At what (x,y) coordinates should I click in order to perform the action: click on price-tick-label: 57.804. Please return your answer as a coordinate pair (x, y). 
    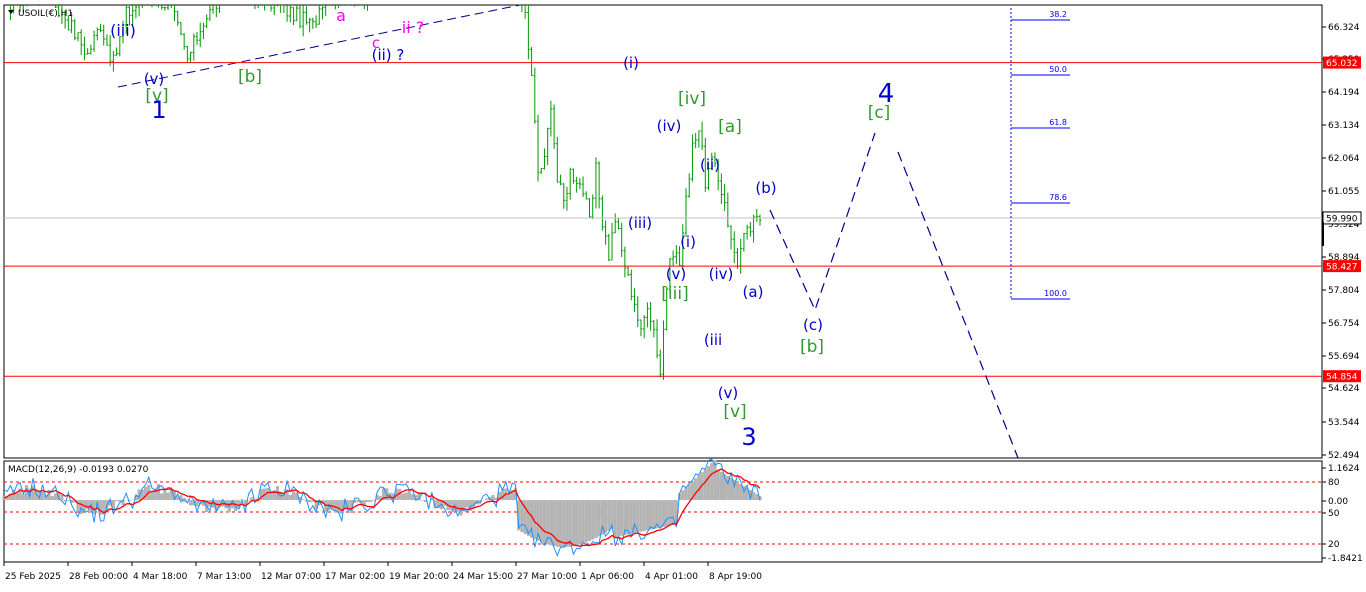
    Looking at the image, I should click on (1344, 291).